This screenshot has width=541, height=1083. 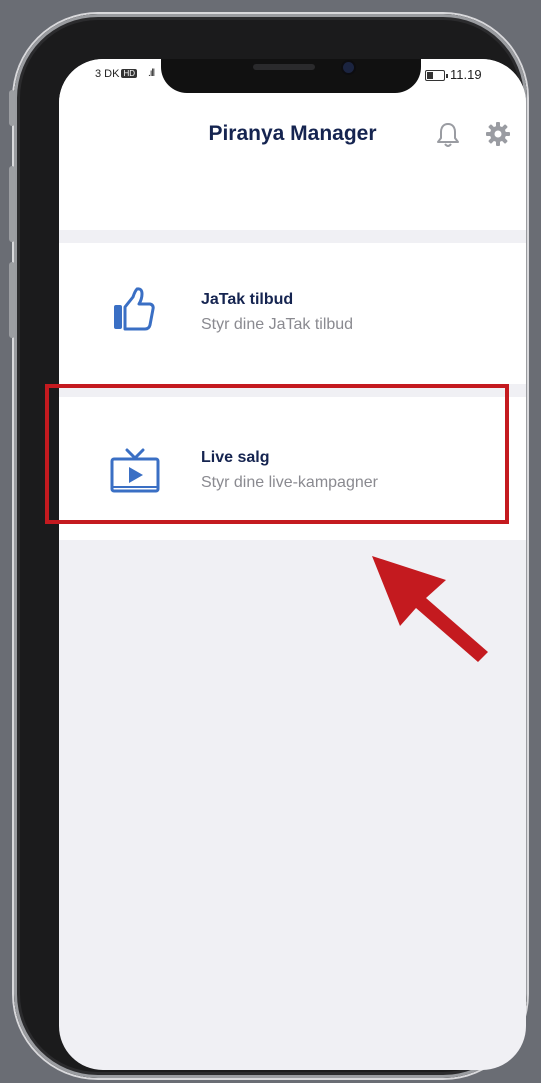 What do you see at coordinates (448, 135) in the screenshot?
I see `bell-icon` at bounding box center [448, 135].